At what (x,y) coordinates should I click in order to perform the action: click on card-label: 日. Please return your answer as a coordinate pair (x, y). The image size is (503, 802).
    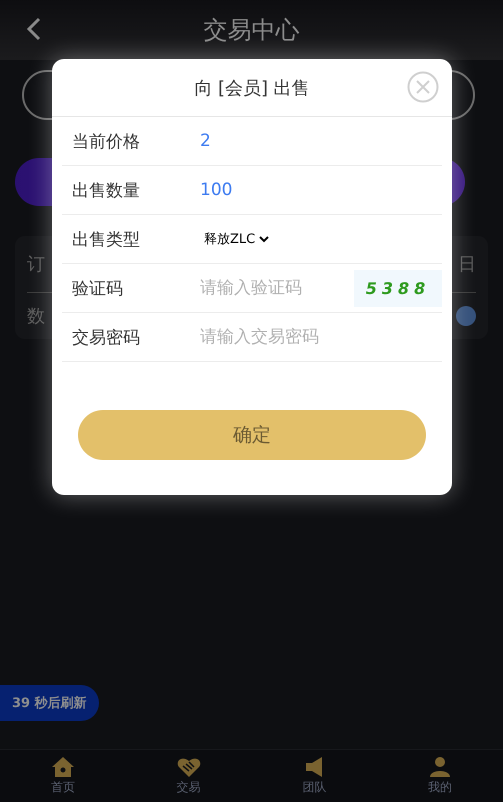
    Looking at the image, I should click on (467, 264).